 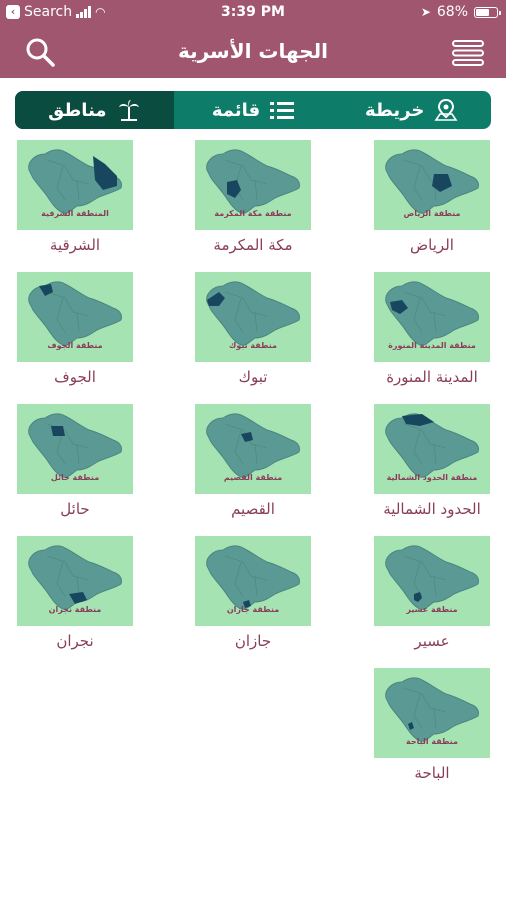 What do you see at coordinates (75, 449) in the screenshot?
I see `region-map-thumbnail: منطقة حائل` at bounding box center [75, 449].